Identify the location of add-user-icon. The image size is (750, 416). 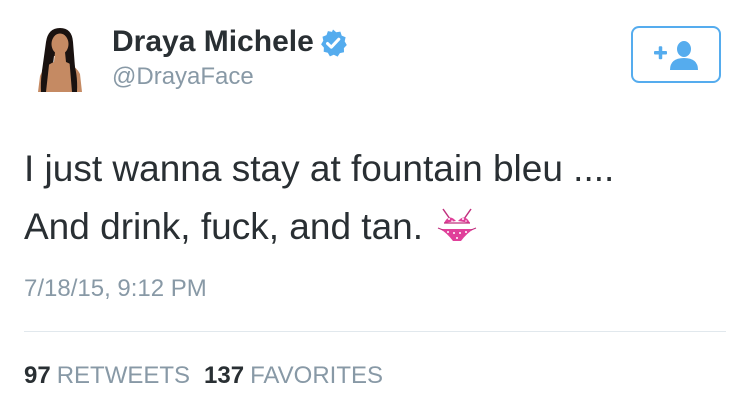
(676, 55).